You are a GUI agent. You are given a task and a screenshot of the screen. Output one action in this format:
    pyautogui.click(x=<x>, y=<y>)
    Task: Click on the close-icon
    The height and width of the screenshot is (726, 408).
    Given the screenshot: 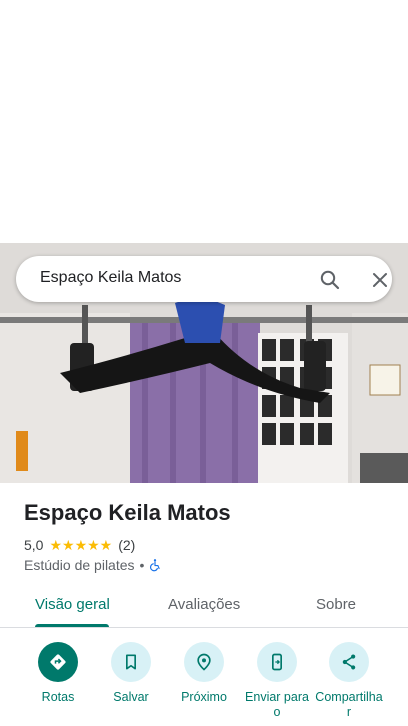 What is the action you would take?
    pyautogui.click(x=380, y=280)
    